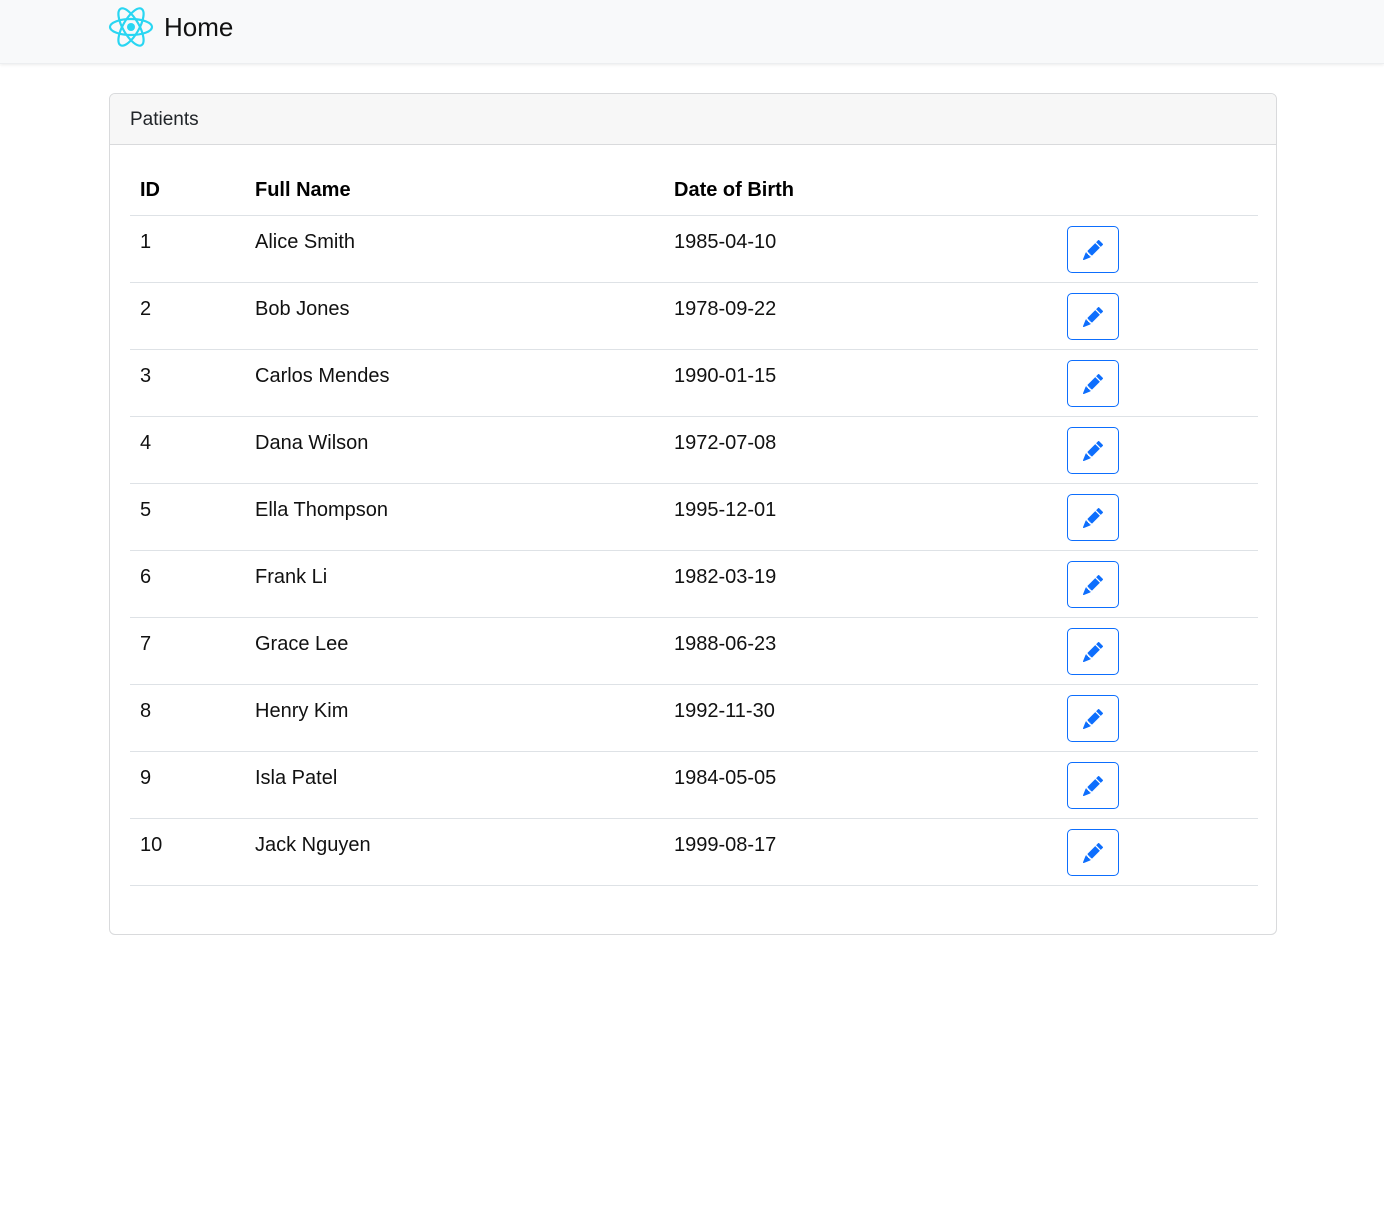 The width and height of the screenshot is (1384, 1214). Describe the element at coordinates (692, 32) in the screenshot. I see `navbar: Home` at that location.